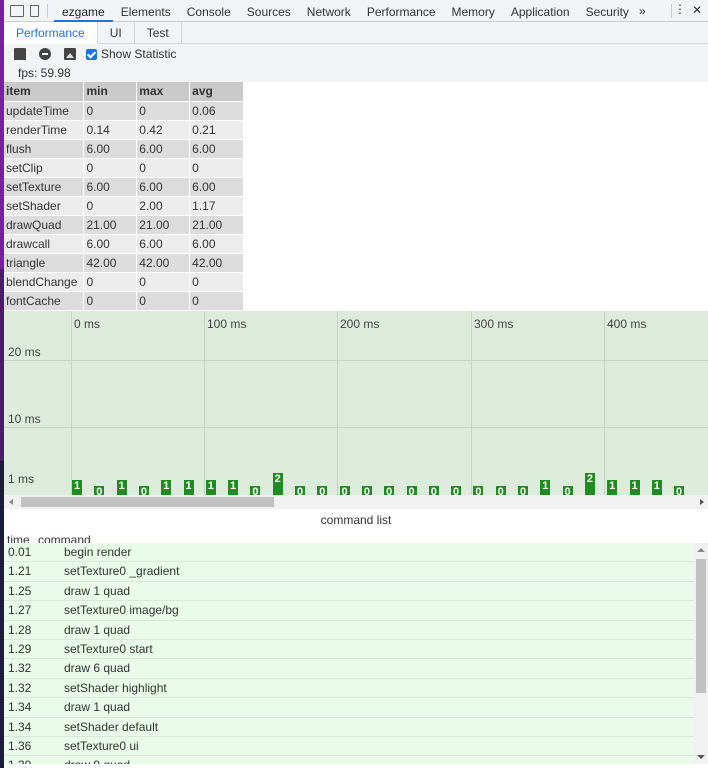  I want to click on clear-icon, so click(45, 54).